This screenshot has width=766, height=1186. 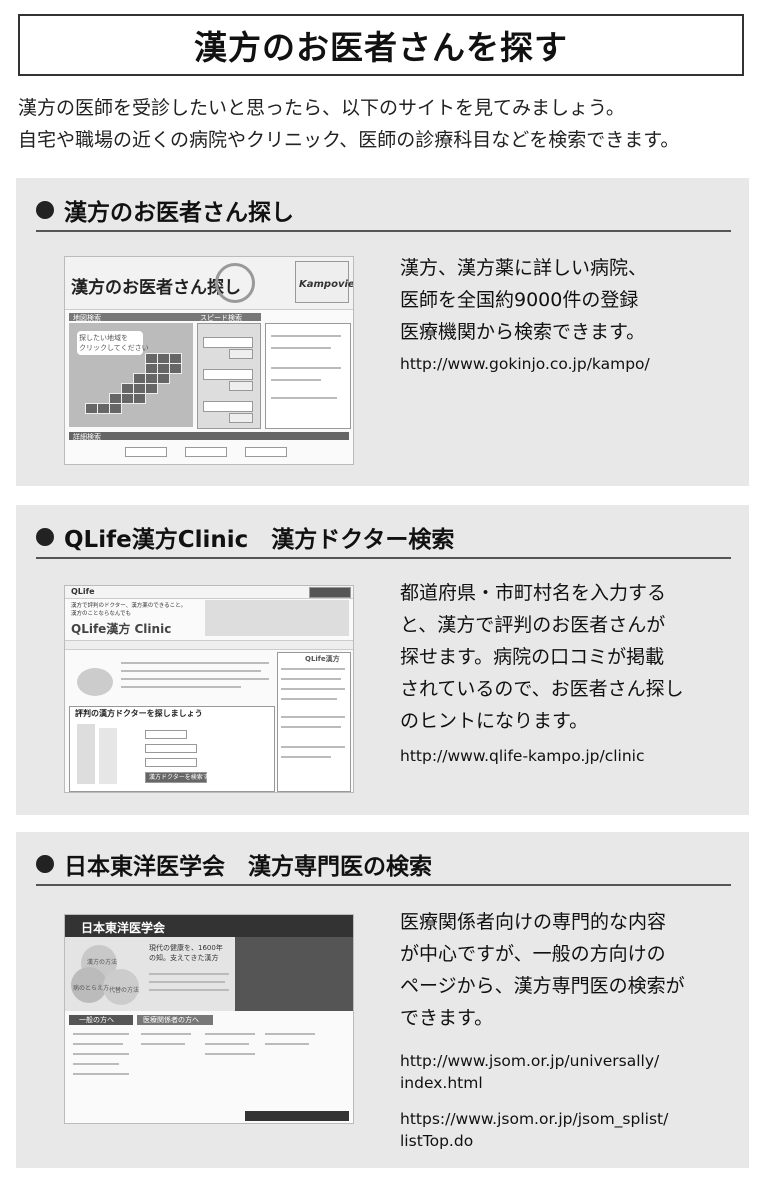 I want to click on section-heading: 日本東洋医学会 漢方専門医の検索, so click(x=383, y=865).